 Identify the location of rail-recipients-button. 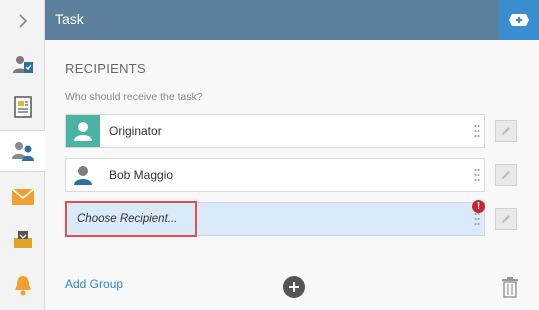
(23, 151).